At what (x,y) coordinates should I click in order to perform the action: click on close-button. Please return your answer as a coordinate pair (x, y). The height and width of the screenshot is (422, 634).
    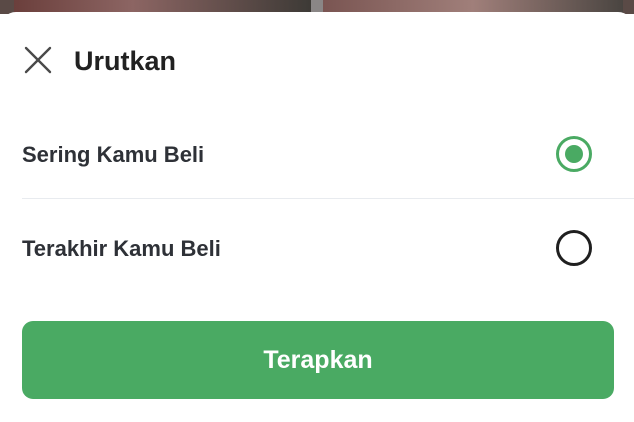
    Looking at the image, I should click on (38, 60).